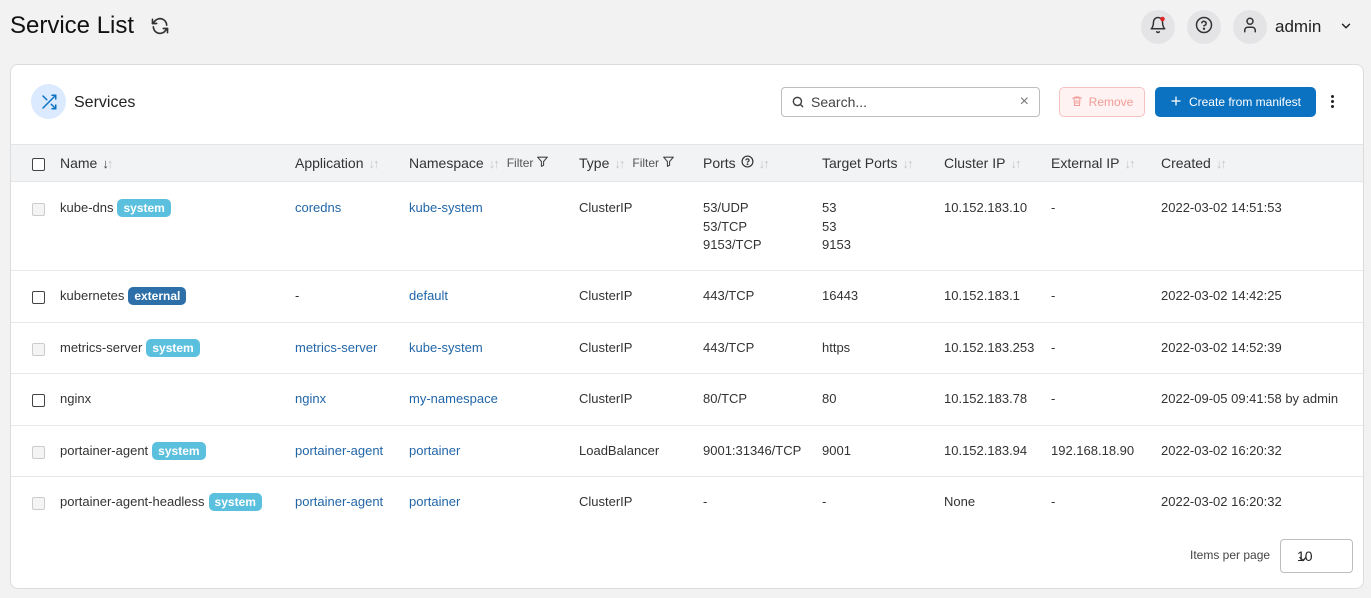 Image resolution: width=1371 pixels, height=598 pixels. Describe the element at coordinates (1093, 450) in the screenshot. I see `external-ip: 192.168.18.90` at that location.